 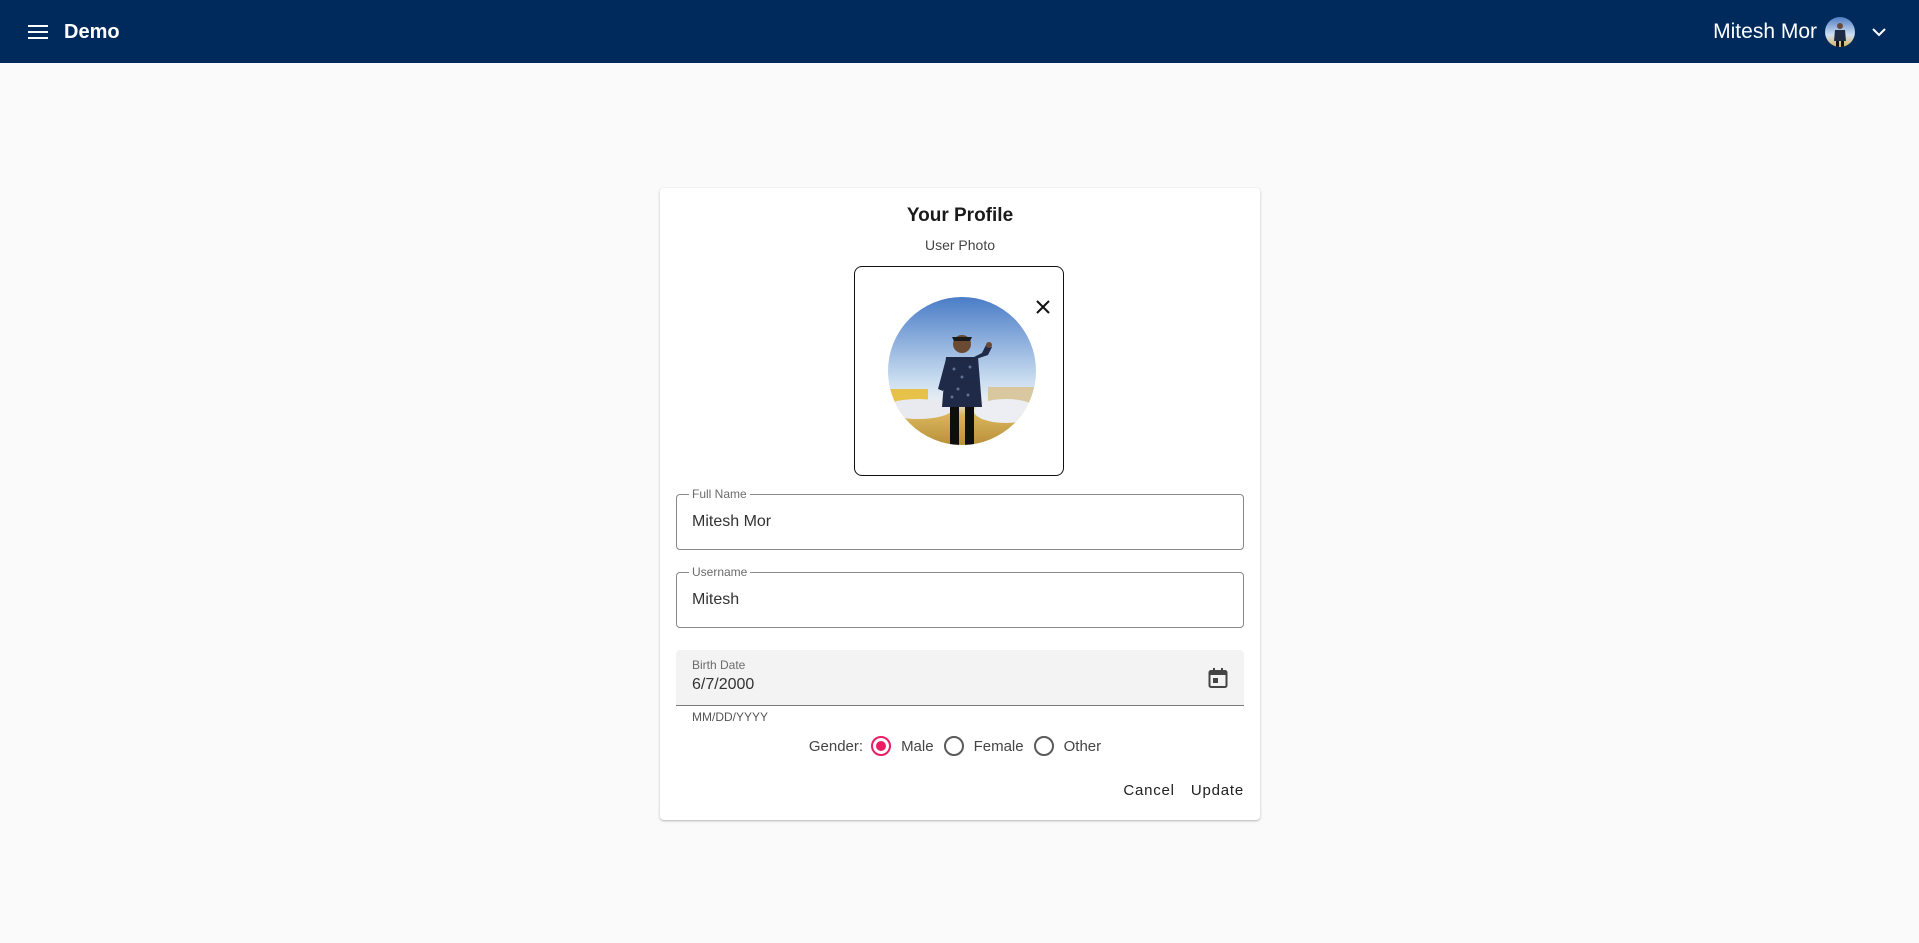 I want to click on radio-female, so click(x=953, y=746).